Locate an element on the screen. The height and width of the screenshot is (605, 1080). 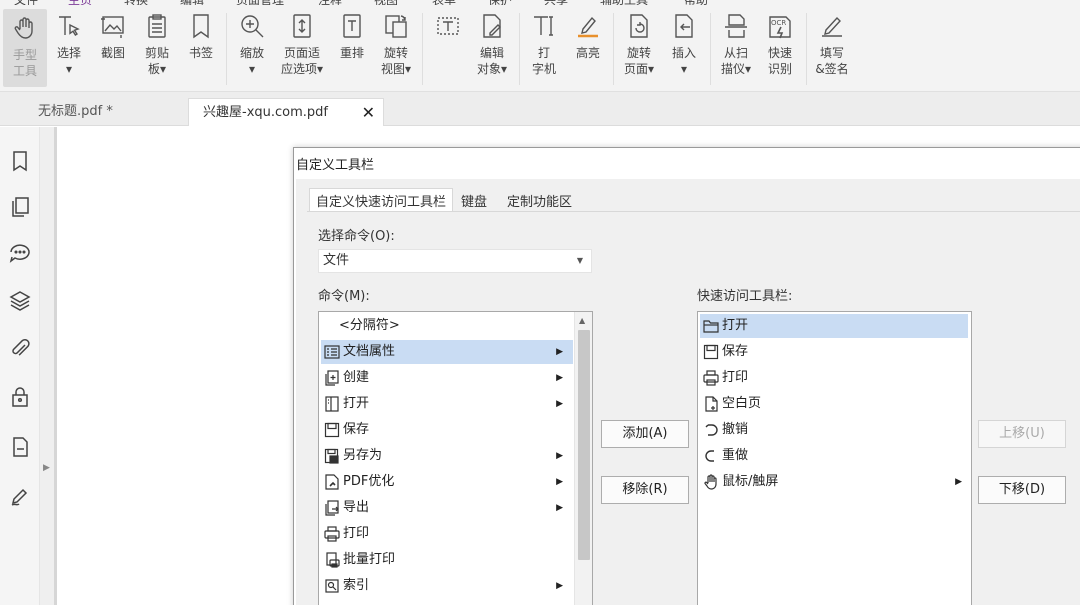
fill-sign-icon is located at coordinates (832, 26).